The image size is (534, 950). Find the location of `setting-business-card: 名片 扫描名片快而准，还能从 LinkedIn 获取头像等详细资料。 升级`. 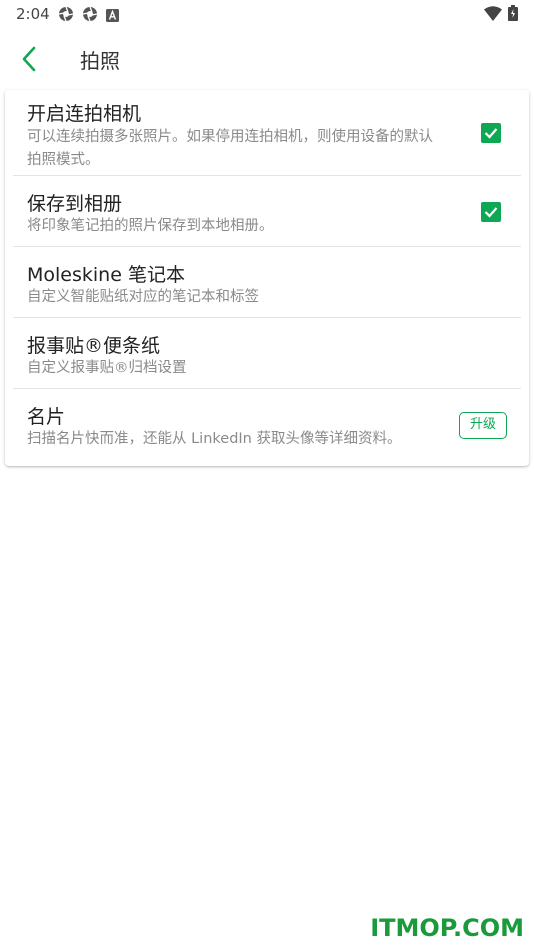

setting-business-card: 名片 扫描名片快而准，还能从 LinkedIn 获取头像等详细资料。 升级 is located at coordinates (267, 427).